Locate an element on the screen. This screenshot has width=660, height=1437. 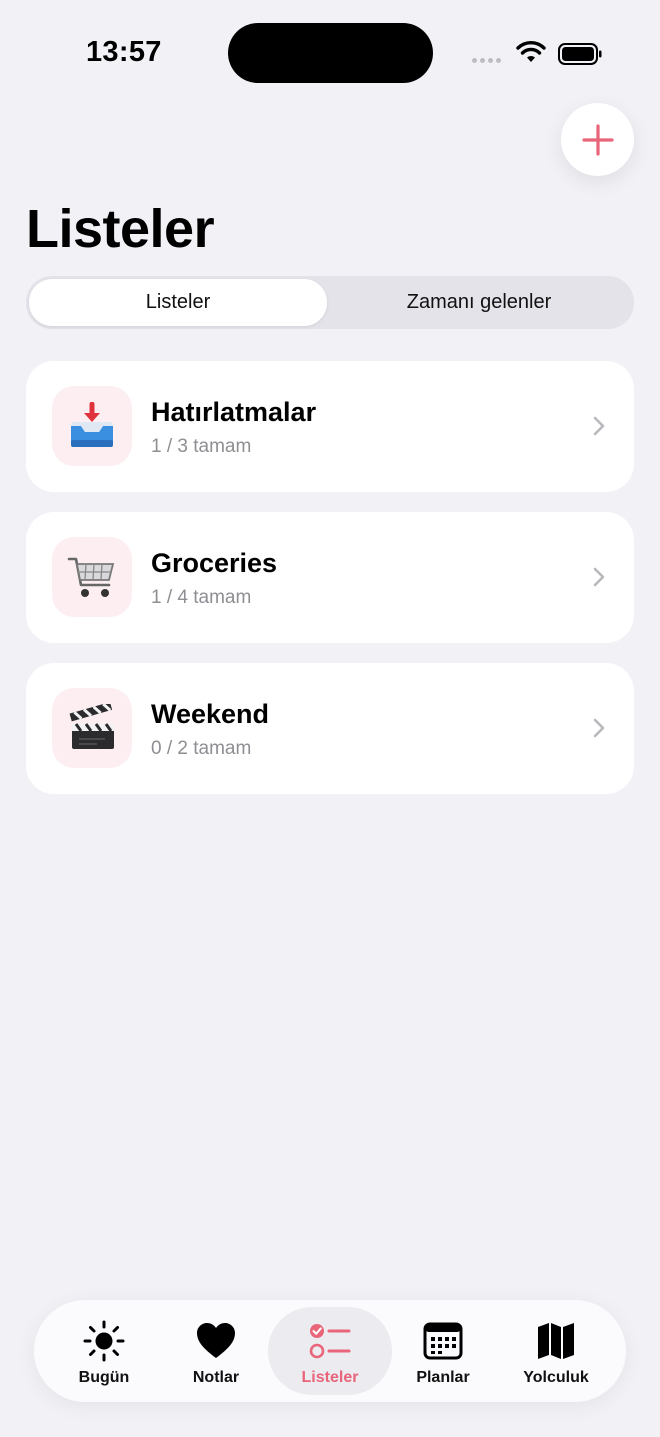
segment-due: Zamanı gelenler is located at coordinates (479, 302).